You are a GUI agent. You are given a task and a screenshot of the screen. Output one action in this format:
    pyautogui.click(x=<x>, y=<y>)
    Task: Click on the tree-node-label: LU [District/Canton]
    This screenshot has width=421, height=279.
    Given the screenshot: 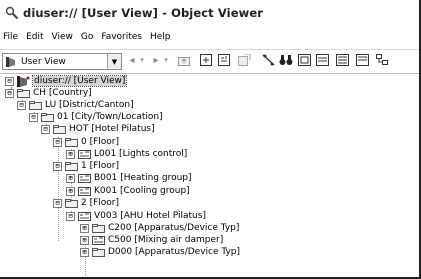 What is the action you would take?
    pyautogui.click(x=89, y=105)
    